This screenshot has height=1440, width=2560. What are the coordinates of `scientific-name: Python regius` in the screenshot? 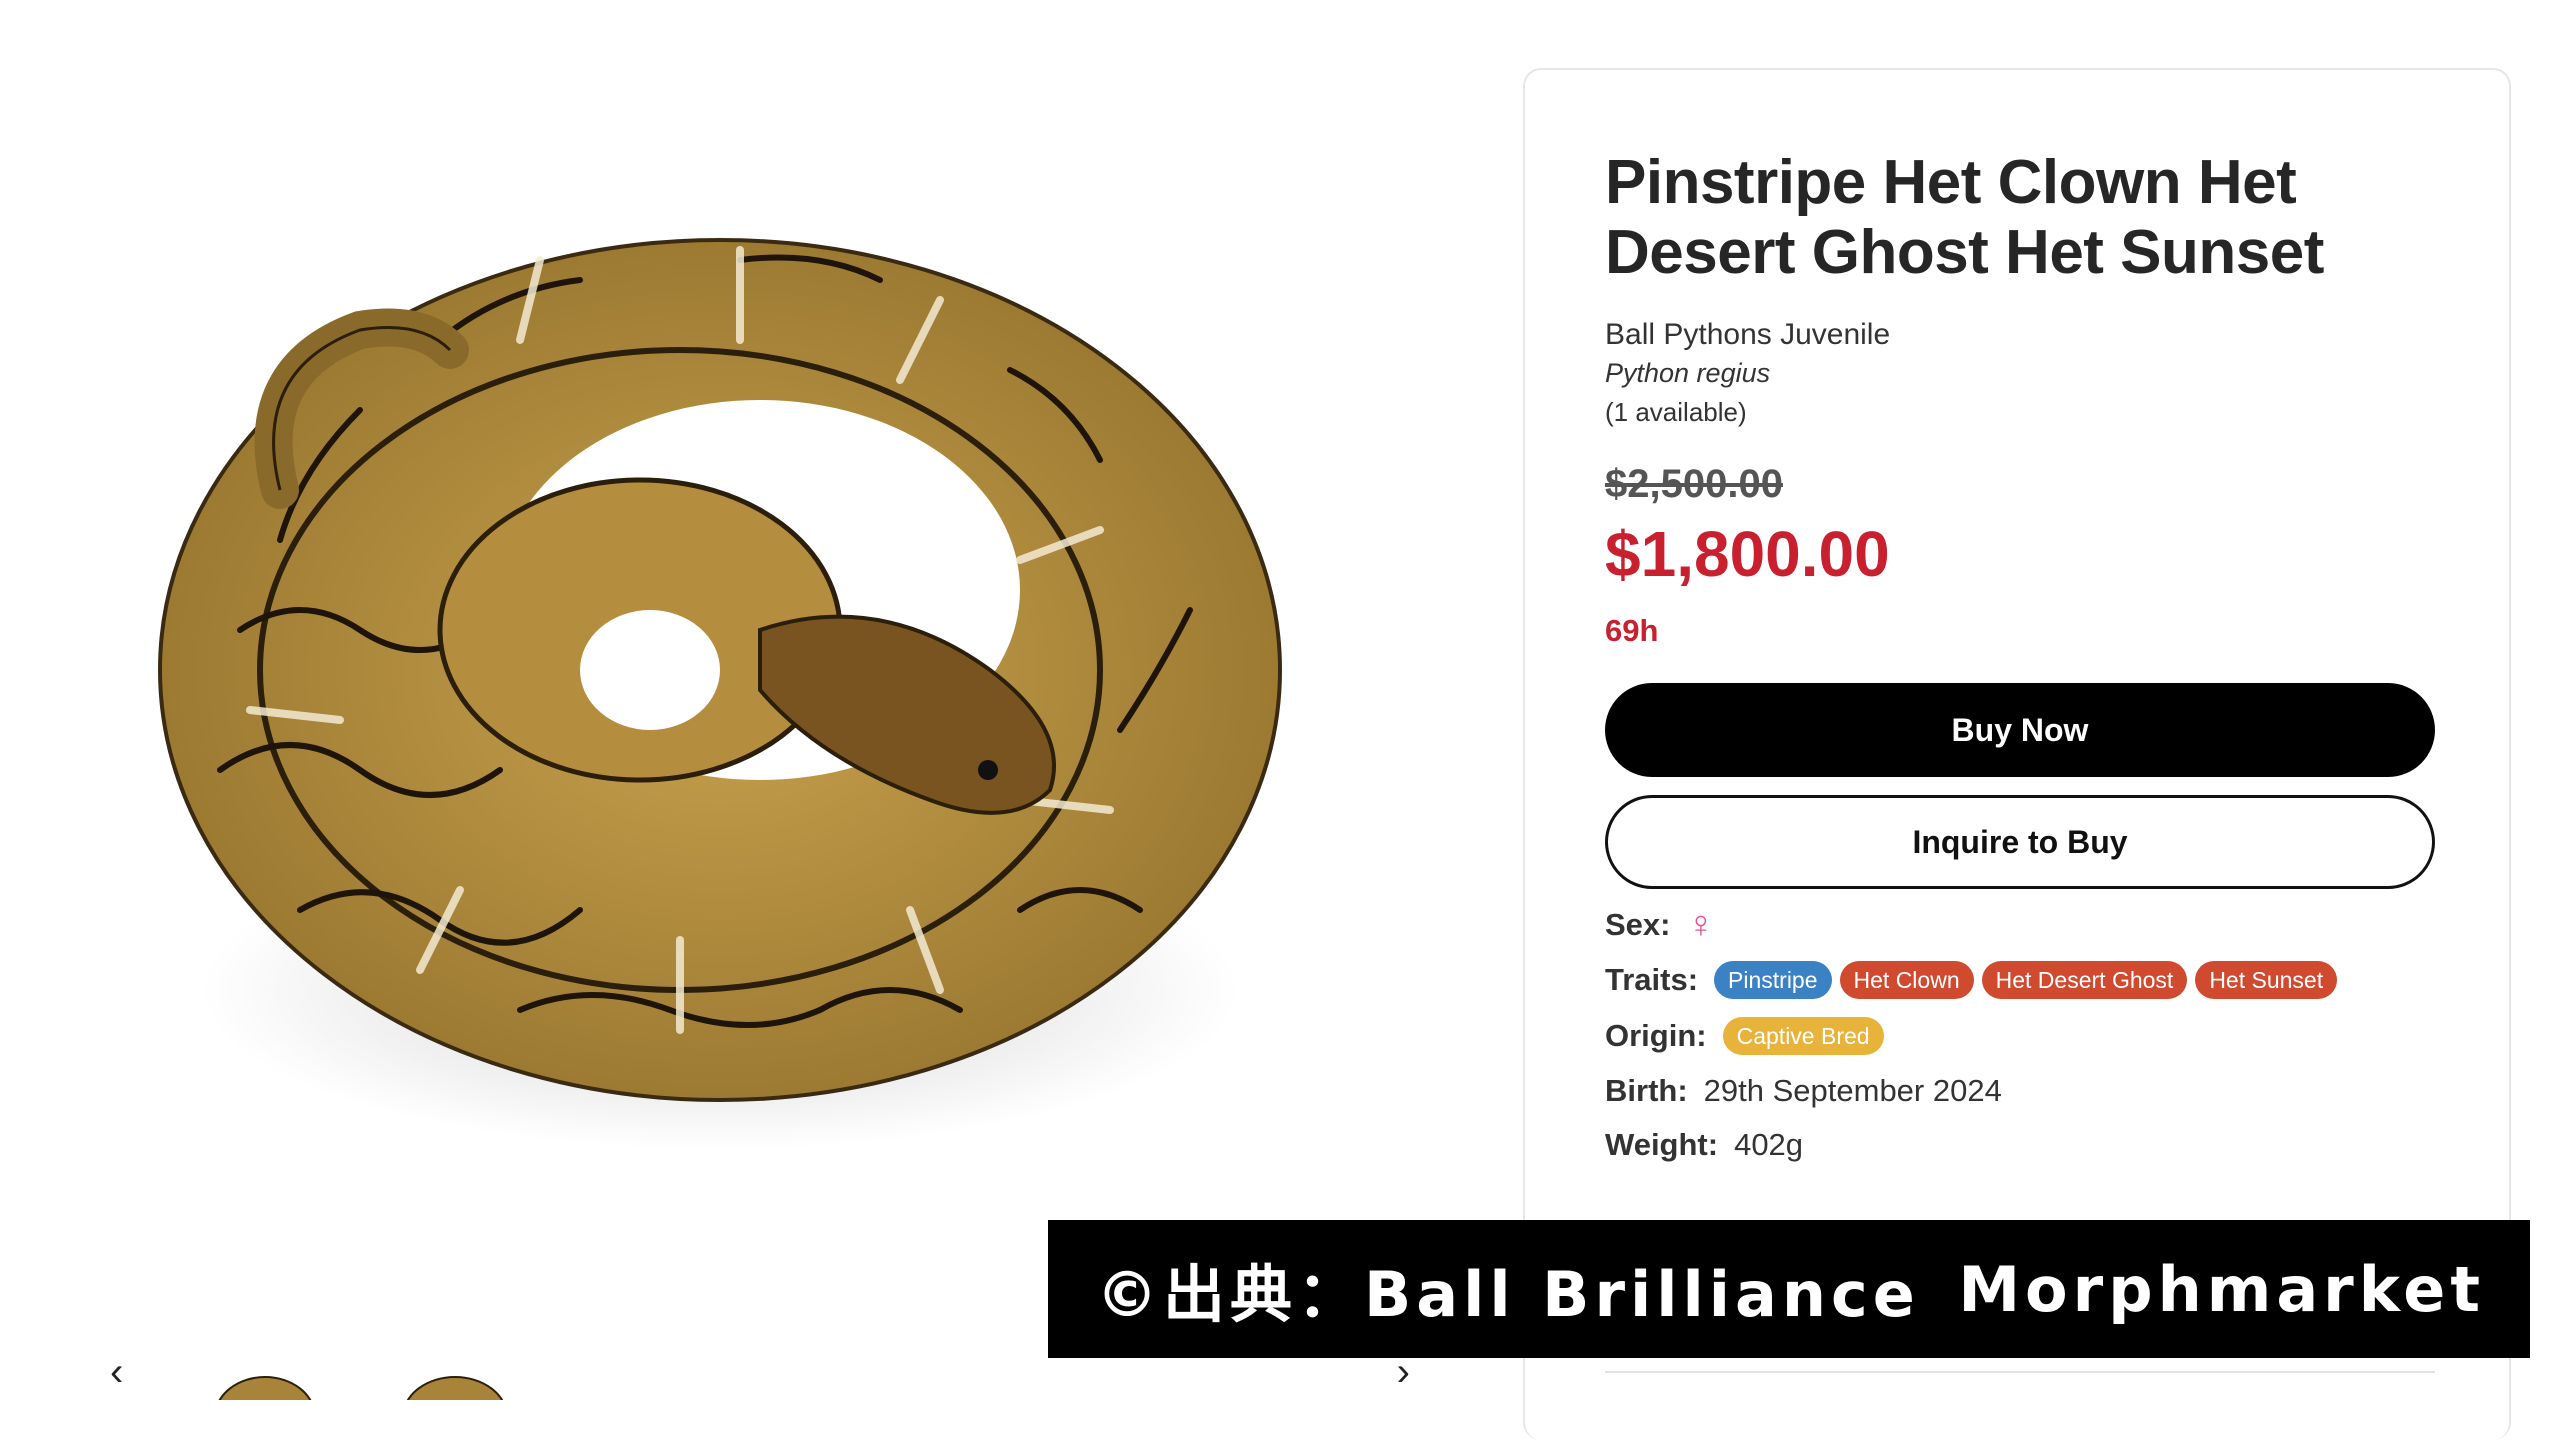 It's located at (1688, 373).